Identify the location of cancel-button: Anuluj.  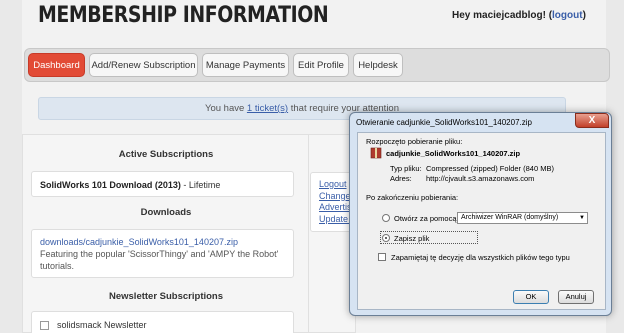
(576, 297).